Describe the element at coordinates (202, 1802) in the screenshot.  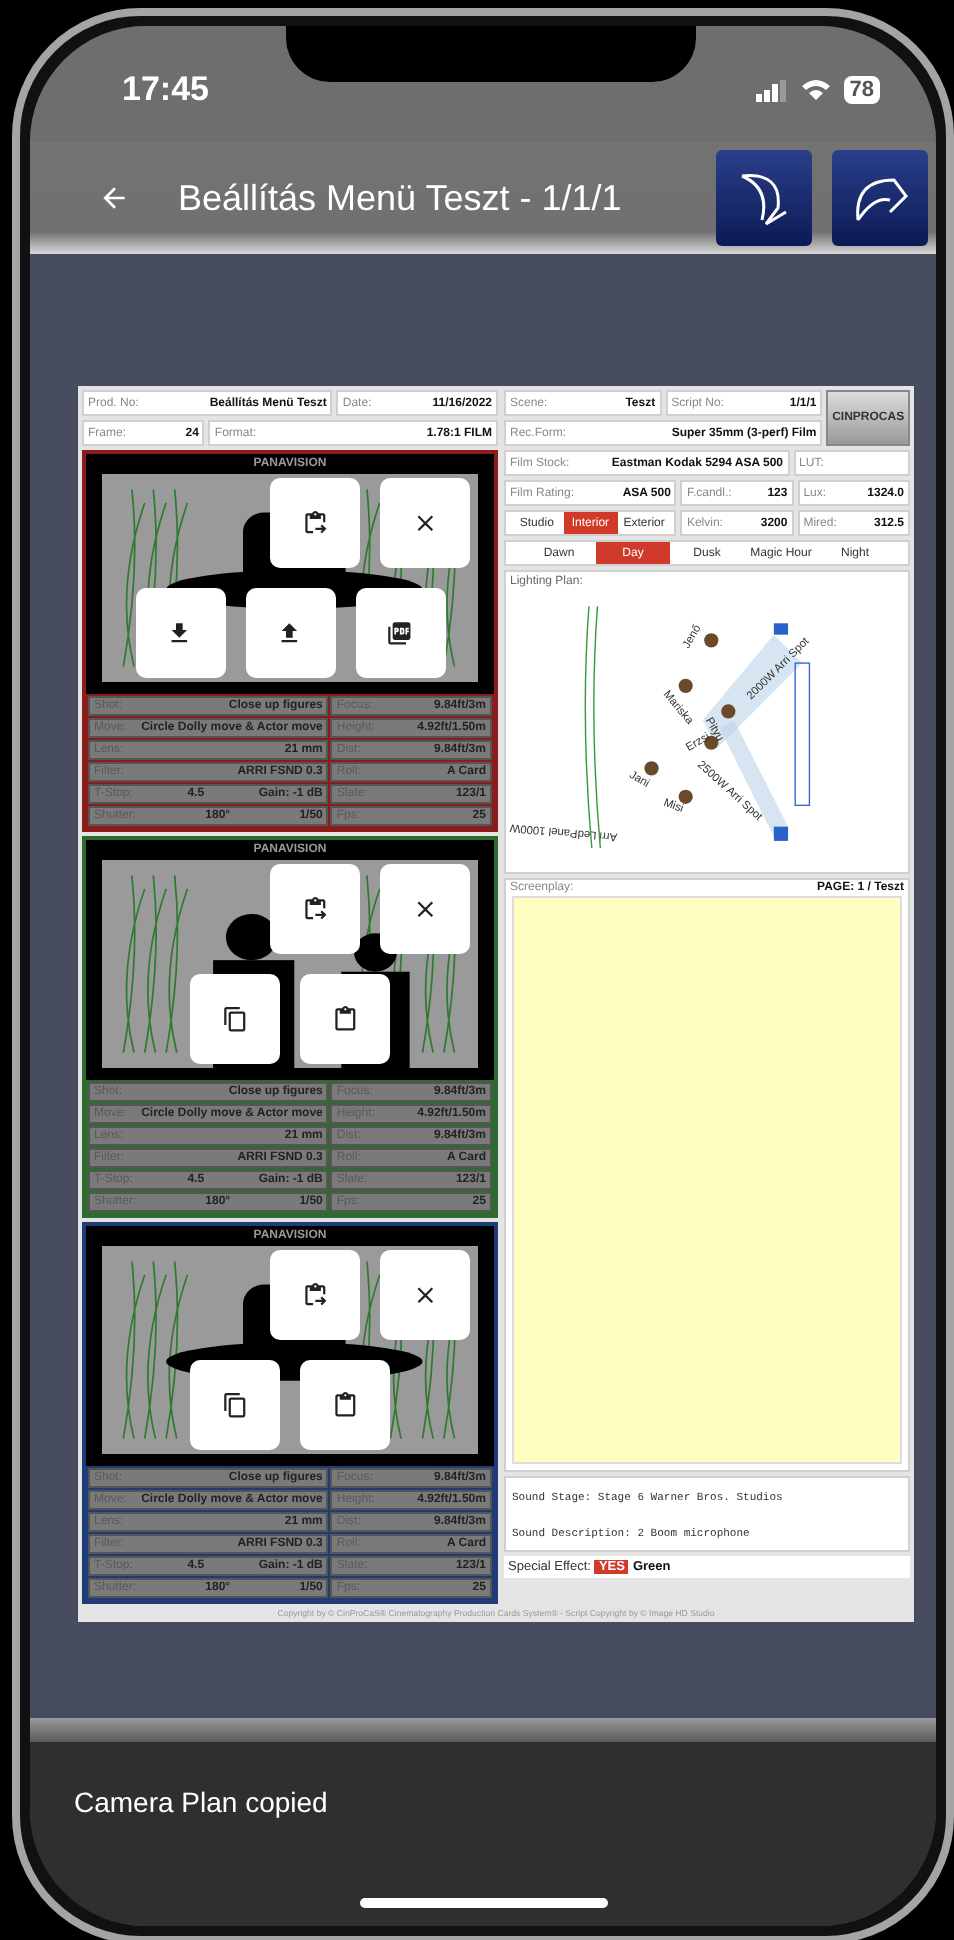
I see `snackbar-message: Camera Plan copied` at that location.